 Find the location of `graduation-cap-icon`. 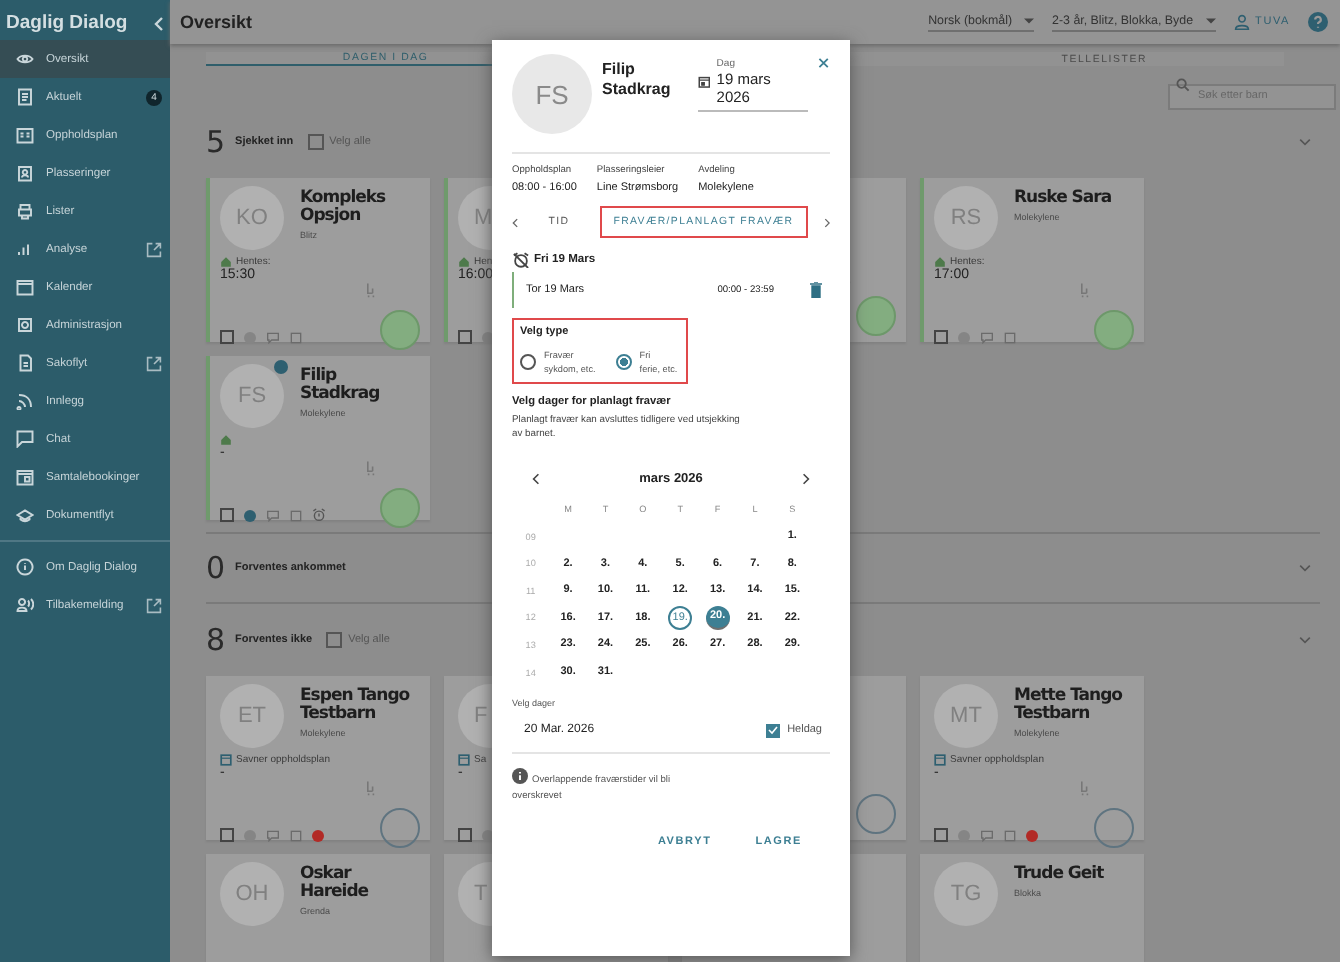

graduation-cap-icon is located at coordinates (25, 515).